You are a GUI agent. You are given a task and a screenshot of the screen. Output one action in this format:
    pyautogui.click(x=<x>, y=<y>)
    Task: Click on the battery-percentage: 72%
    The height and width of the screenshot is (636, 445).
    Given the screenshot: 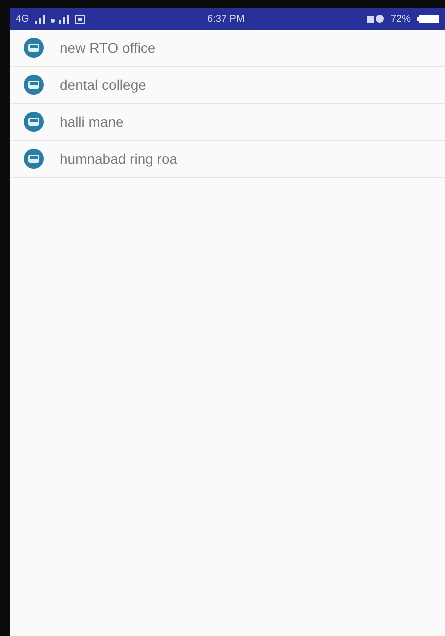 What is the action you would take?
    pyautogui.click(x=401, y=19)
    